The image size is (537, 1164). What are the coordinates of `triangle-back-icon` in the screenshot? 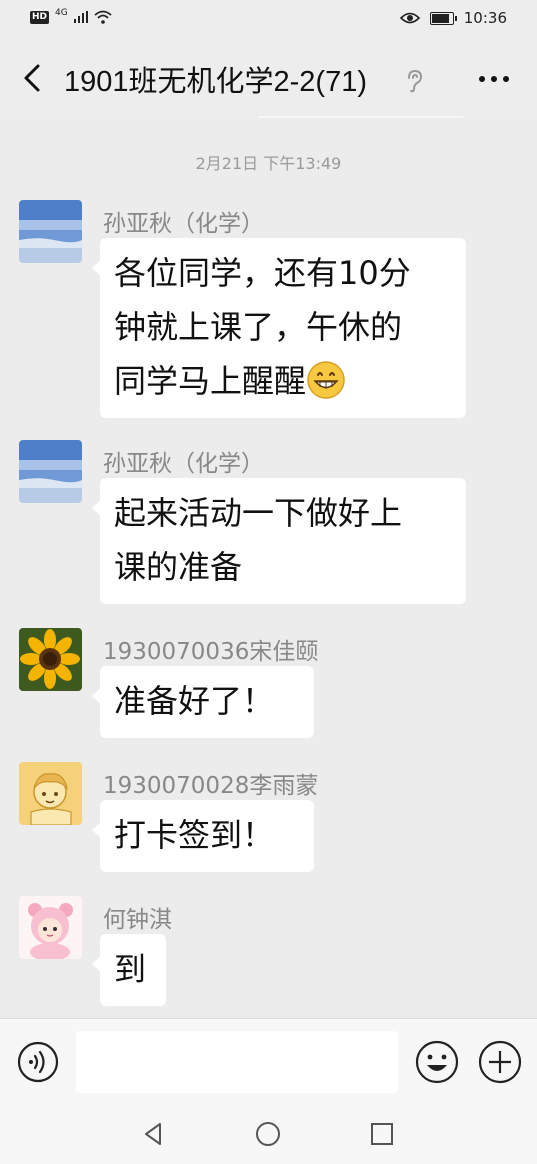 It's located at (153, 1134).